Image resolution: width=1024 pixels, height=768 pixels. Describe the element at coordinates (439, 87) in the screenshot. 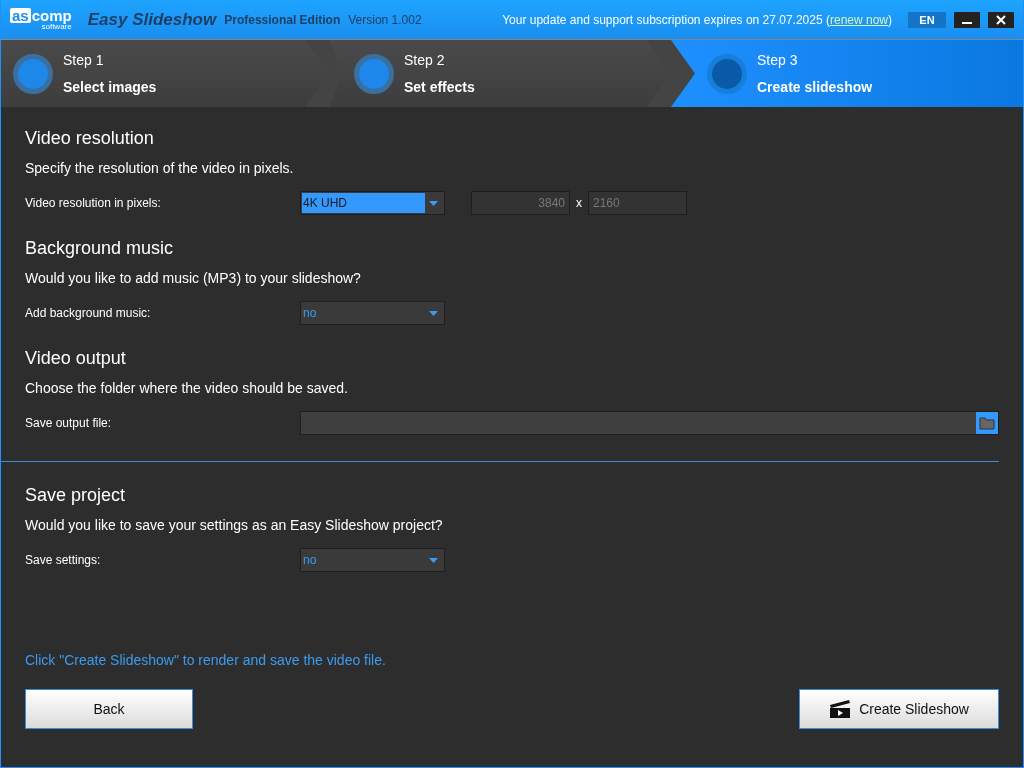

I see `step-label: Set effects` at that location.